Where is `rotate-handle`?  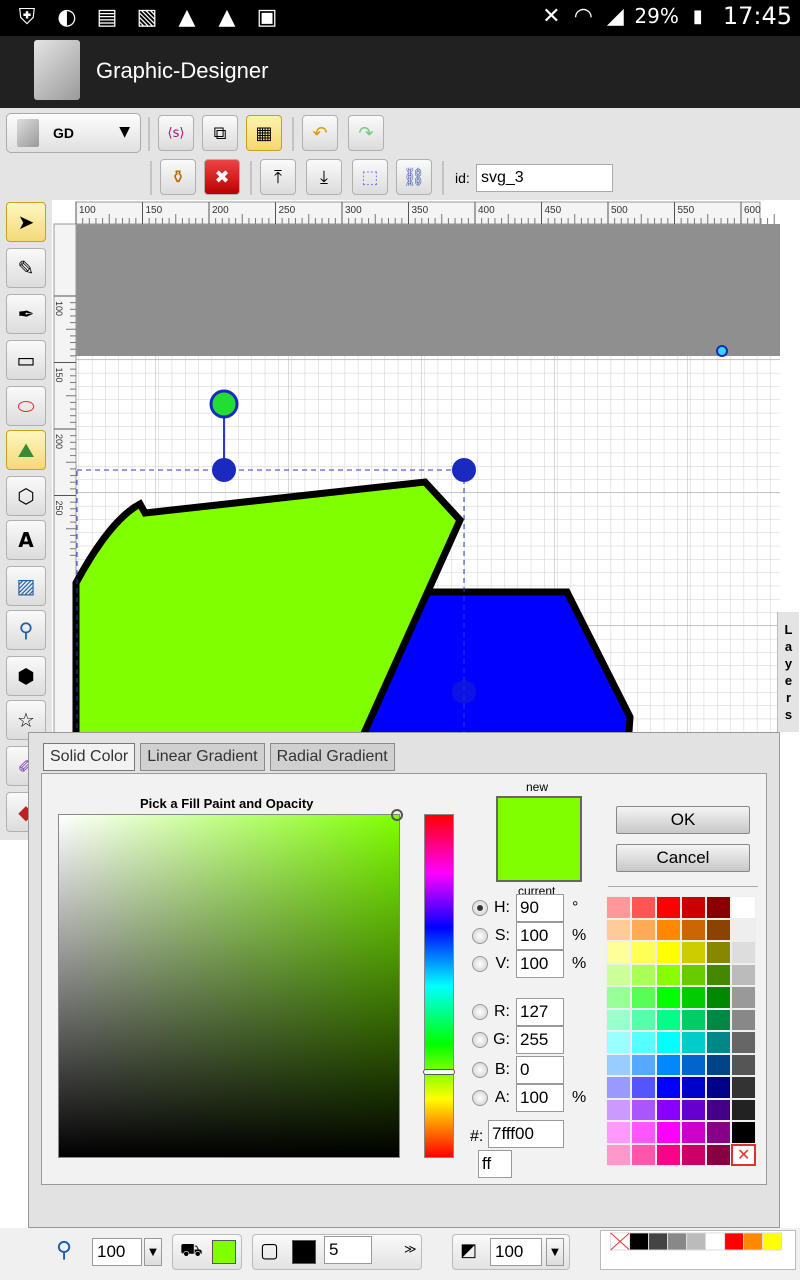 rotate-handle is located at coordinates (224, 404).